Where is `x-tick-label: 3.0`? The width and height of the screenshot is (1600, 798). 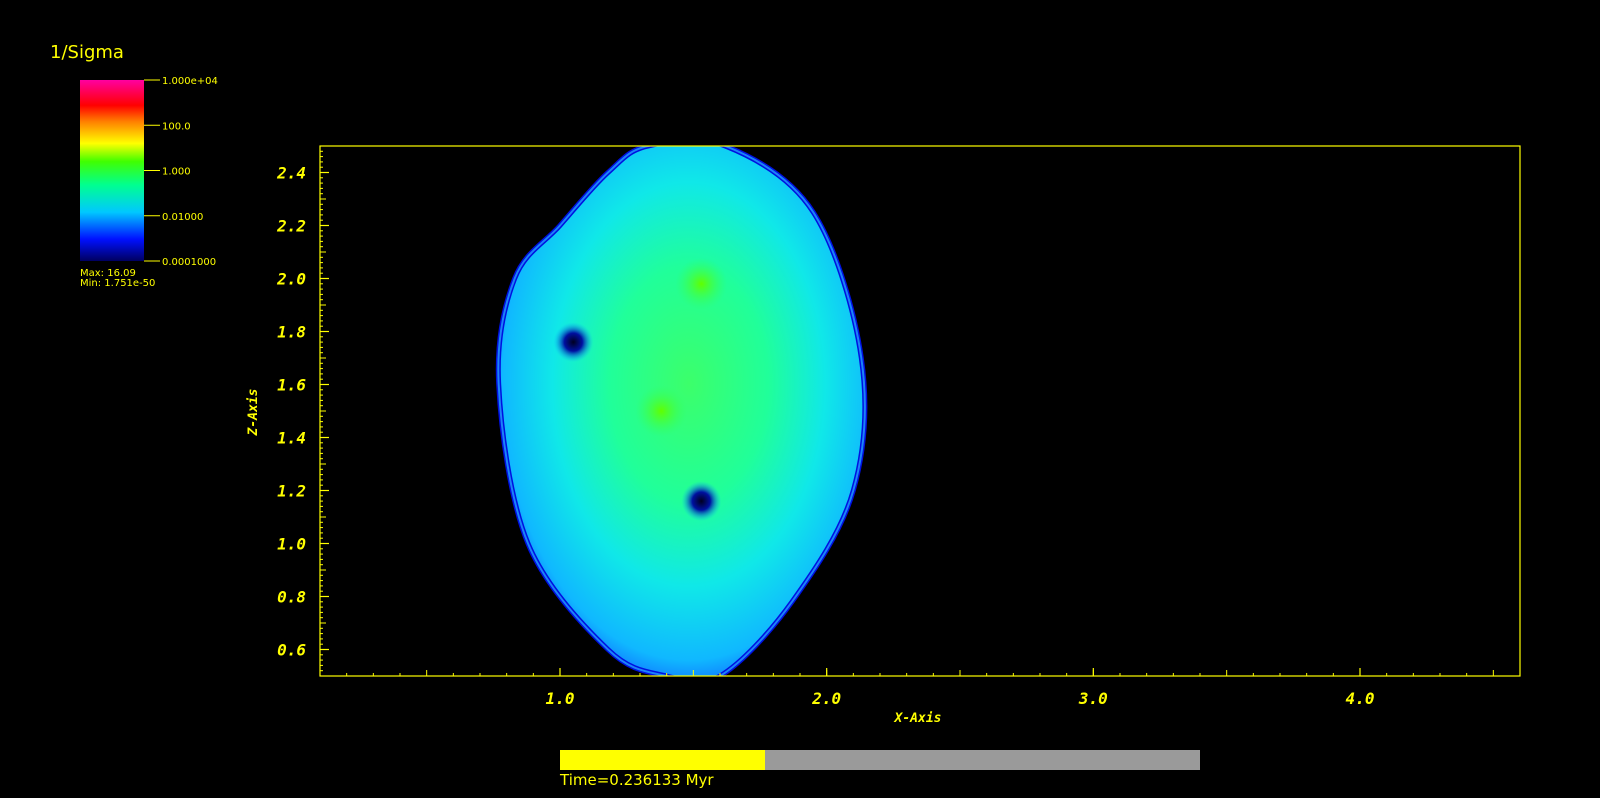
x-tick-label: 3.0 is located at coordinates (1093, 698).